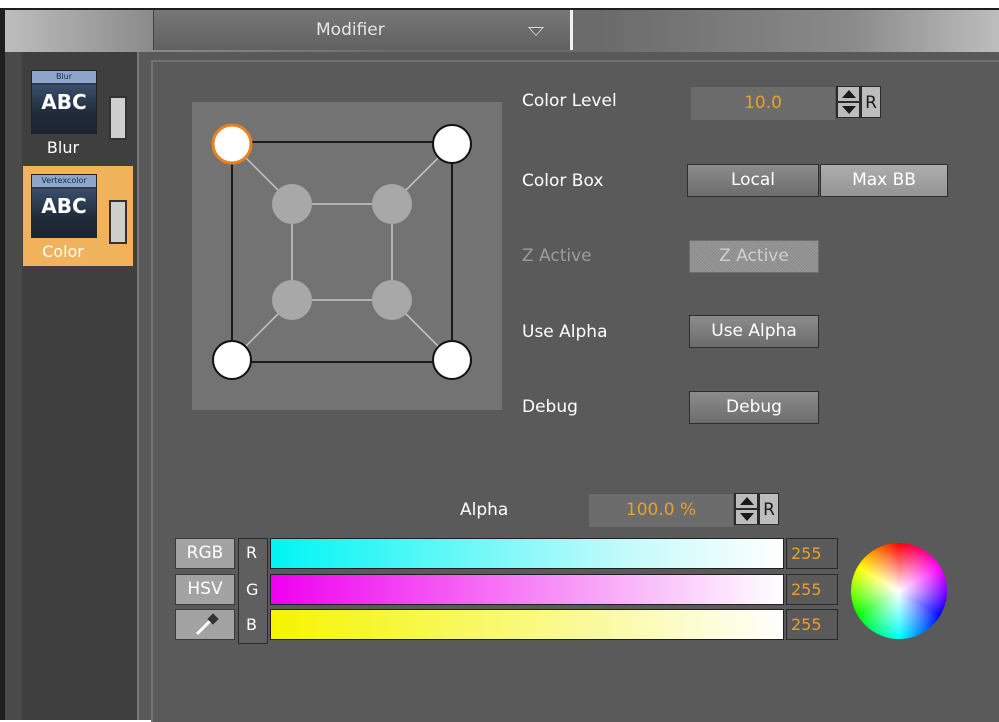 The height and width of the screenshot is (722, 999). I want to click on eyedropper-button, so click(205, 624).